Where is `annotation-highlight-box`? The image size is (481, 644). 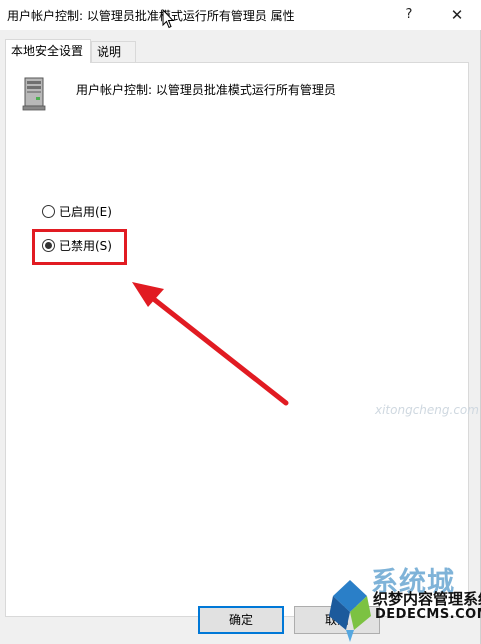
annotation-highlight-box is located at coordinates (79, 247).